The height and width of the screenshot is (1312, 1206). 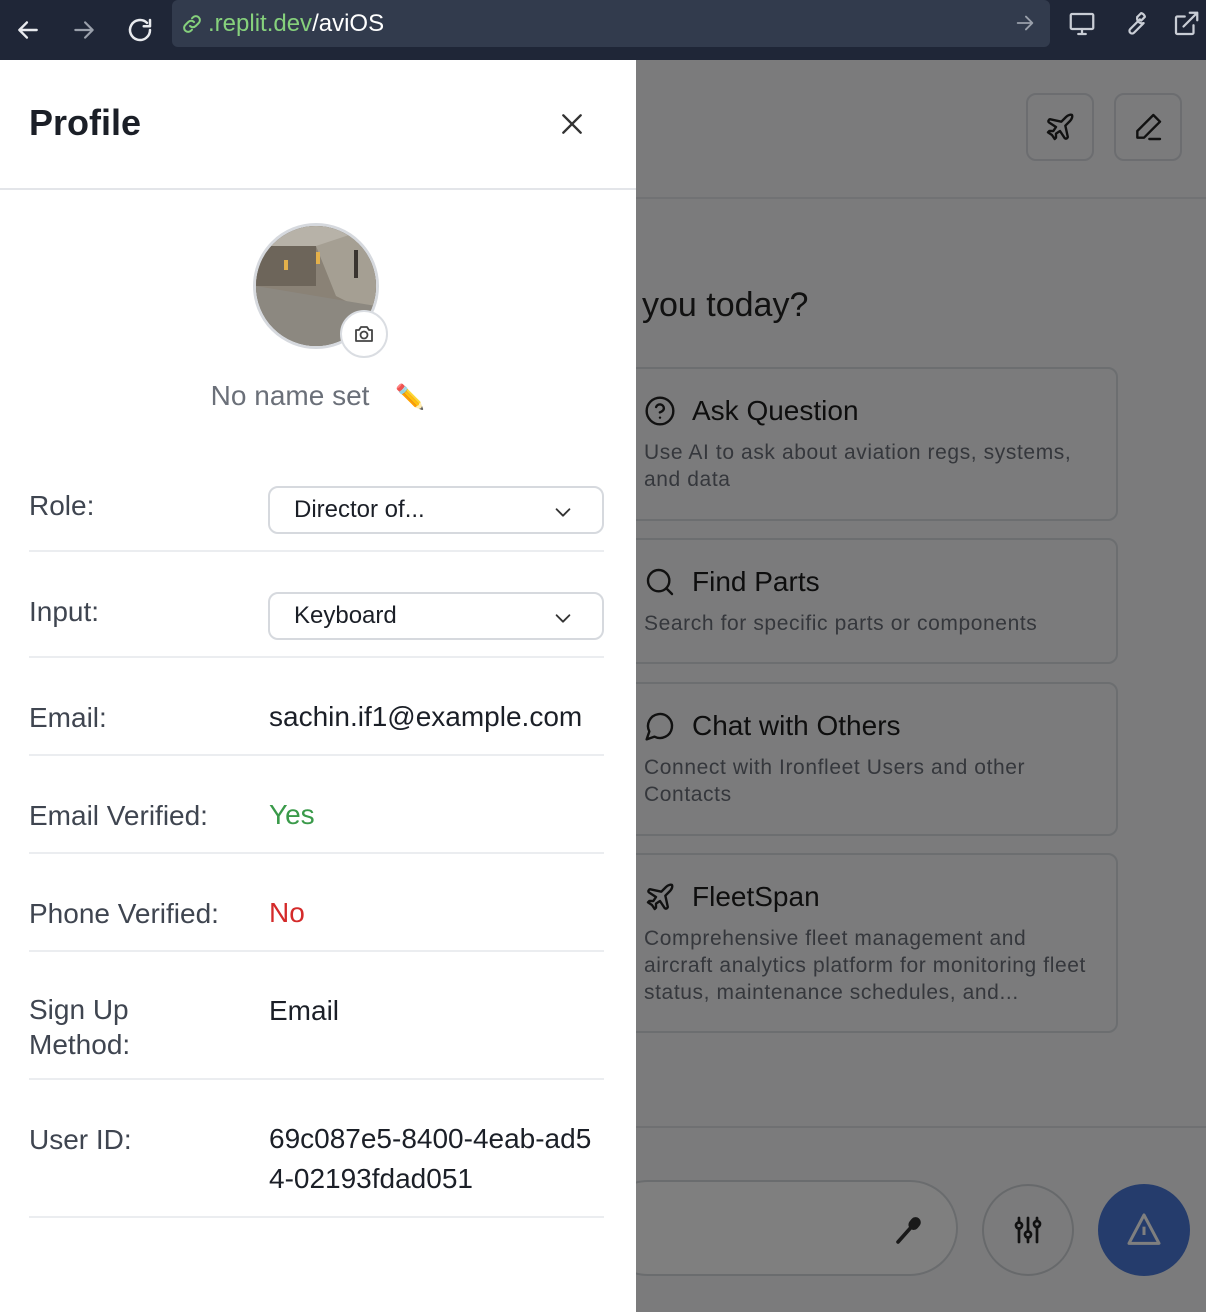 I want to click on reload-icon, so click(x=140, y=30).